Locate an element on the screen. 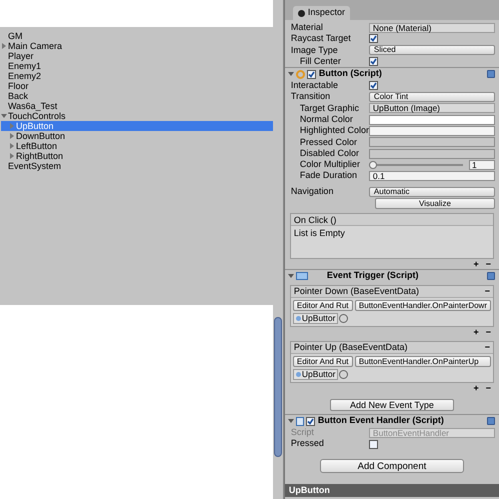  dropdown: Color Tint is located at coordinates (431, 97).